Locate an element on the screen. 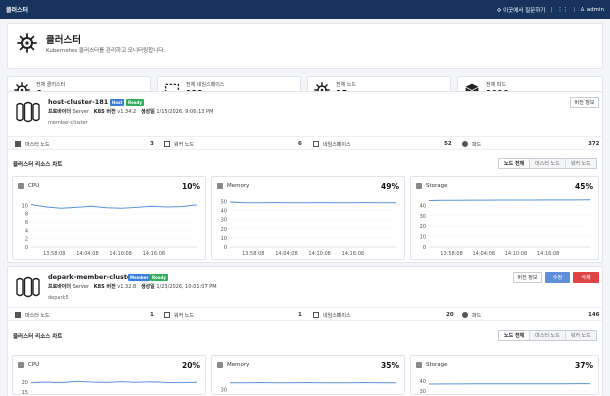  cluster-name: host-cluster-181 is located at coordinates (78, 102).